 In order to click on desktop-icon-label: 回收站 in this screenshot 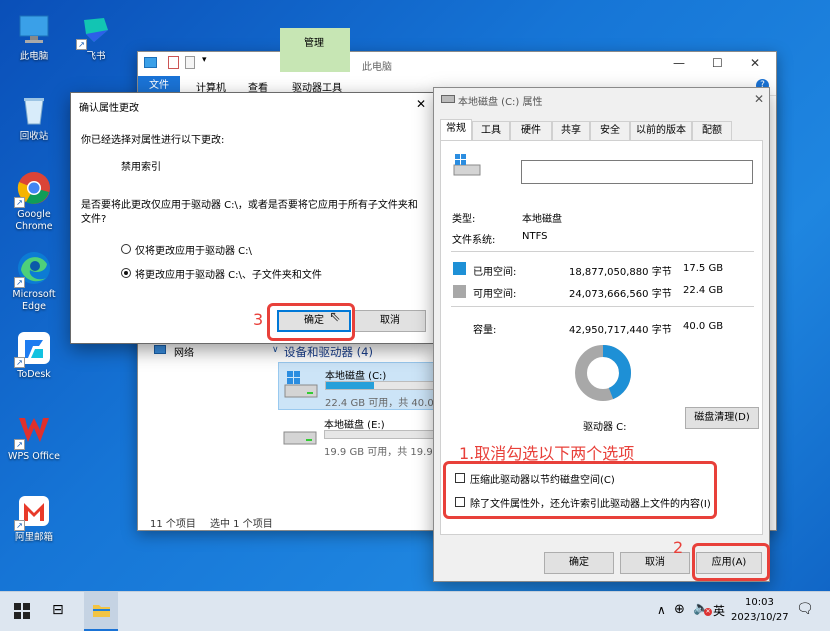, I will do `click(34, 136)`.